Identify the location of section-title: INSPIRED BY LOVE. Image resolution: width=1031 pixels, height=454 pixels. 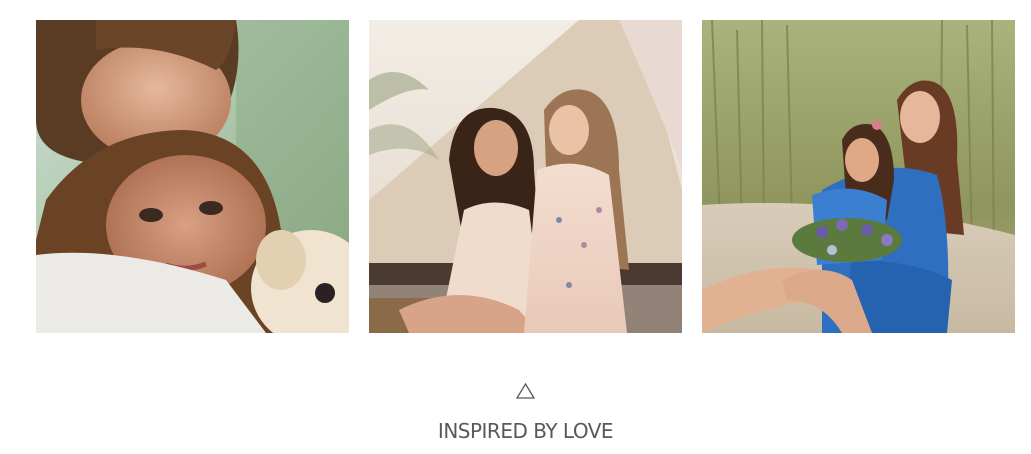
(525, 431).